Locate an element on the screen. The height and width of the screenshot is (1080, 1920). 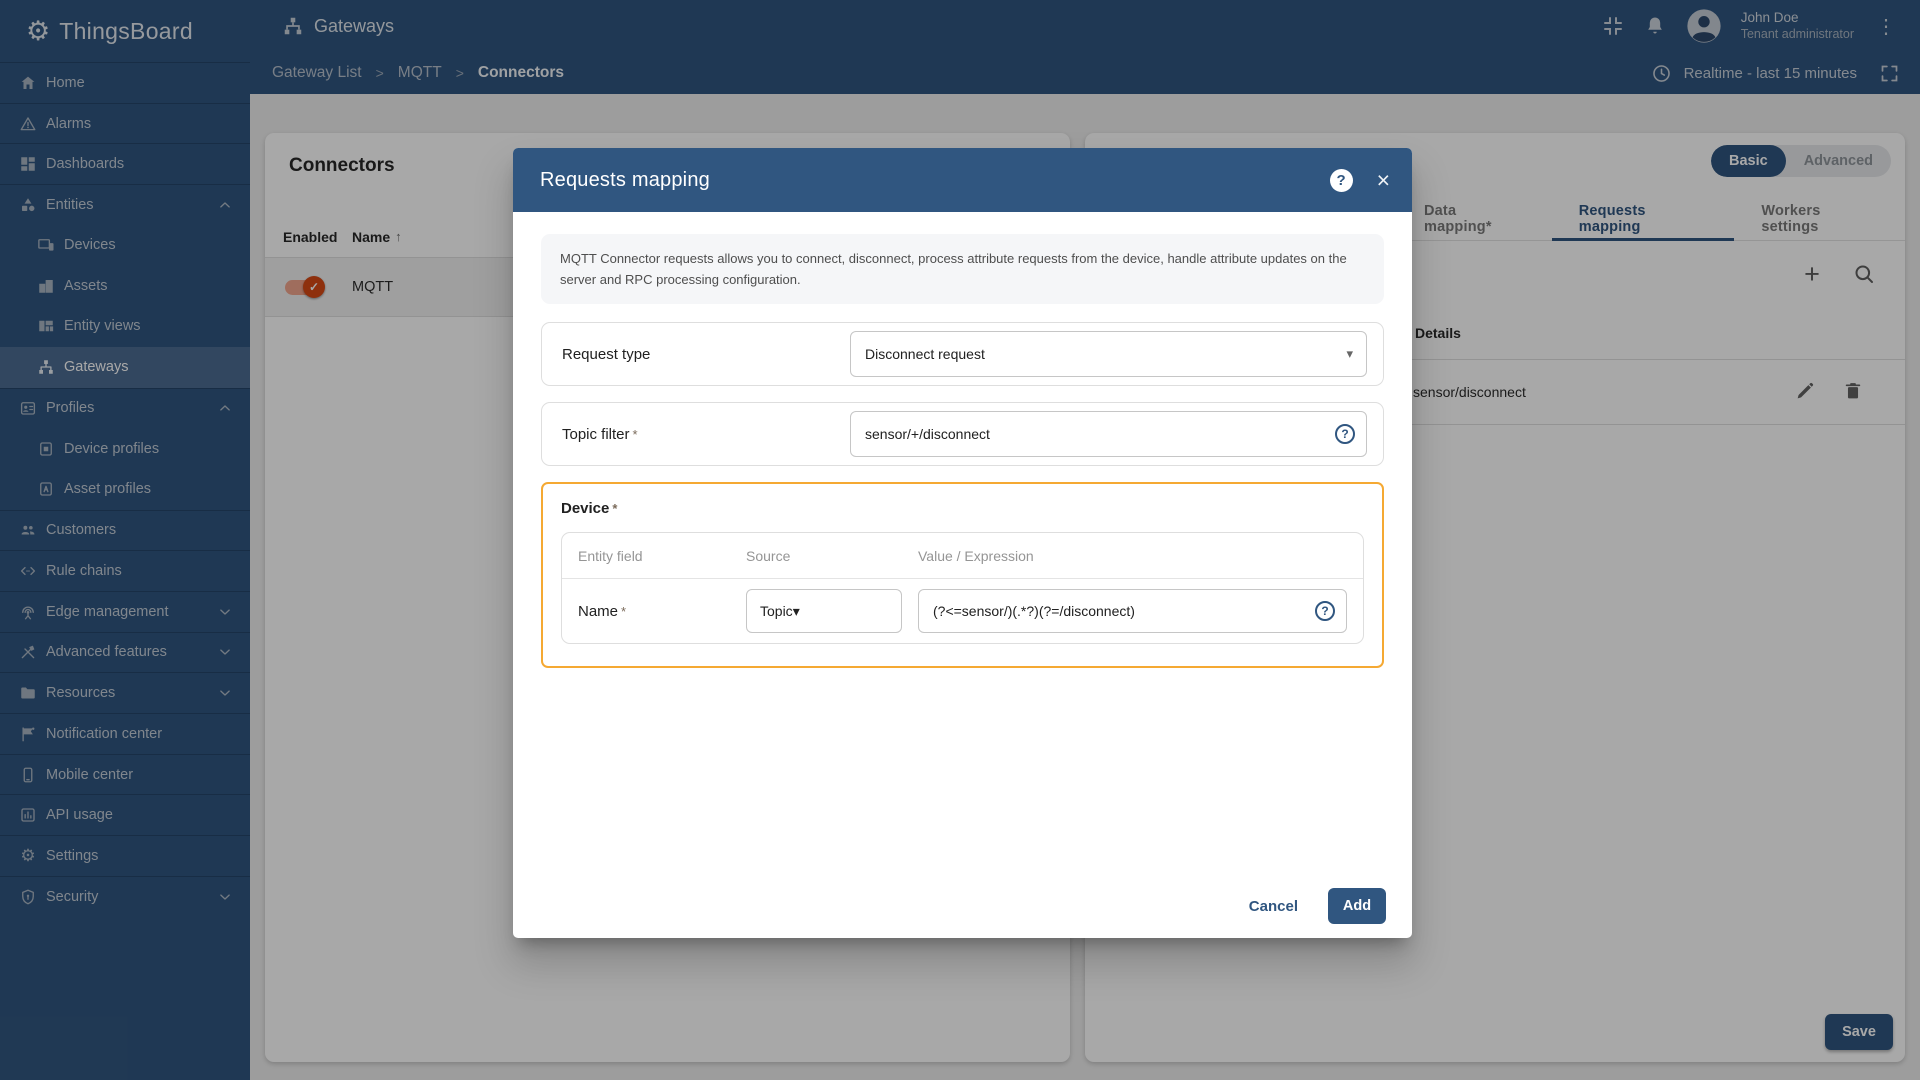
dialog-title: Requests mapping is located at coordinates (625, 179).